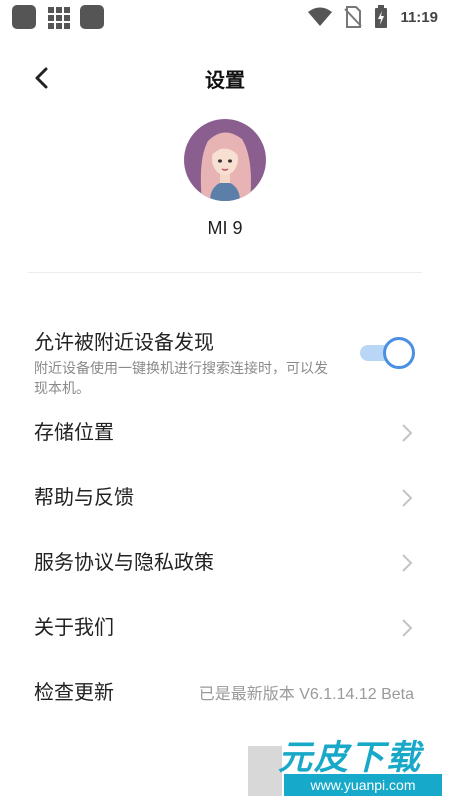 The height and width of the screenshot is (800, 450). Describe the element at coordinates (74, 432) in the screenshot. I see `setting-item-label: 存储位置` at that location.